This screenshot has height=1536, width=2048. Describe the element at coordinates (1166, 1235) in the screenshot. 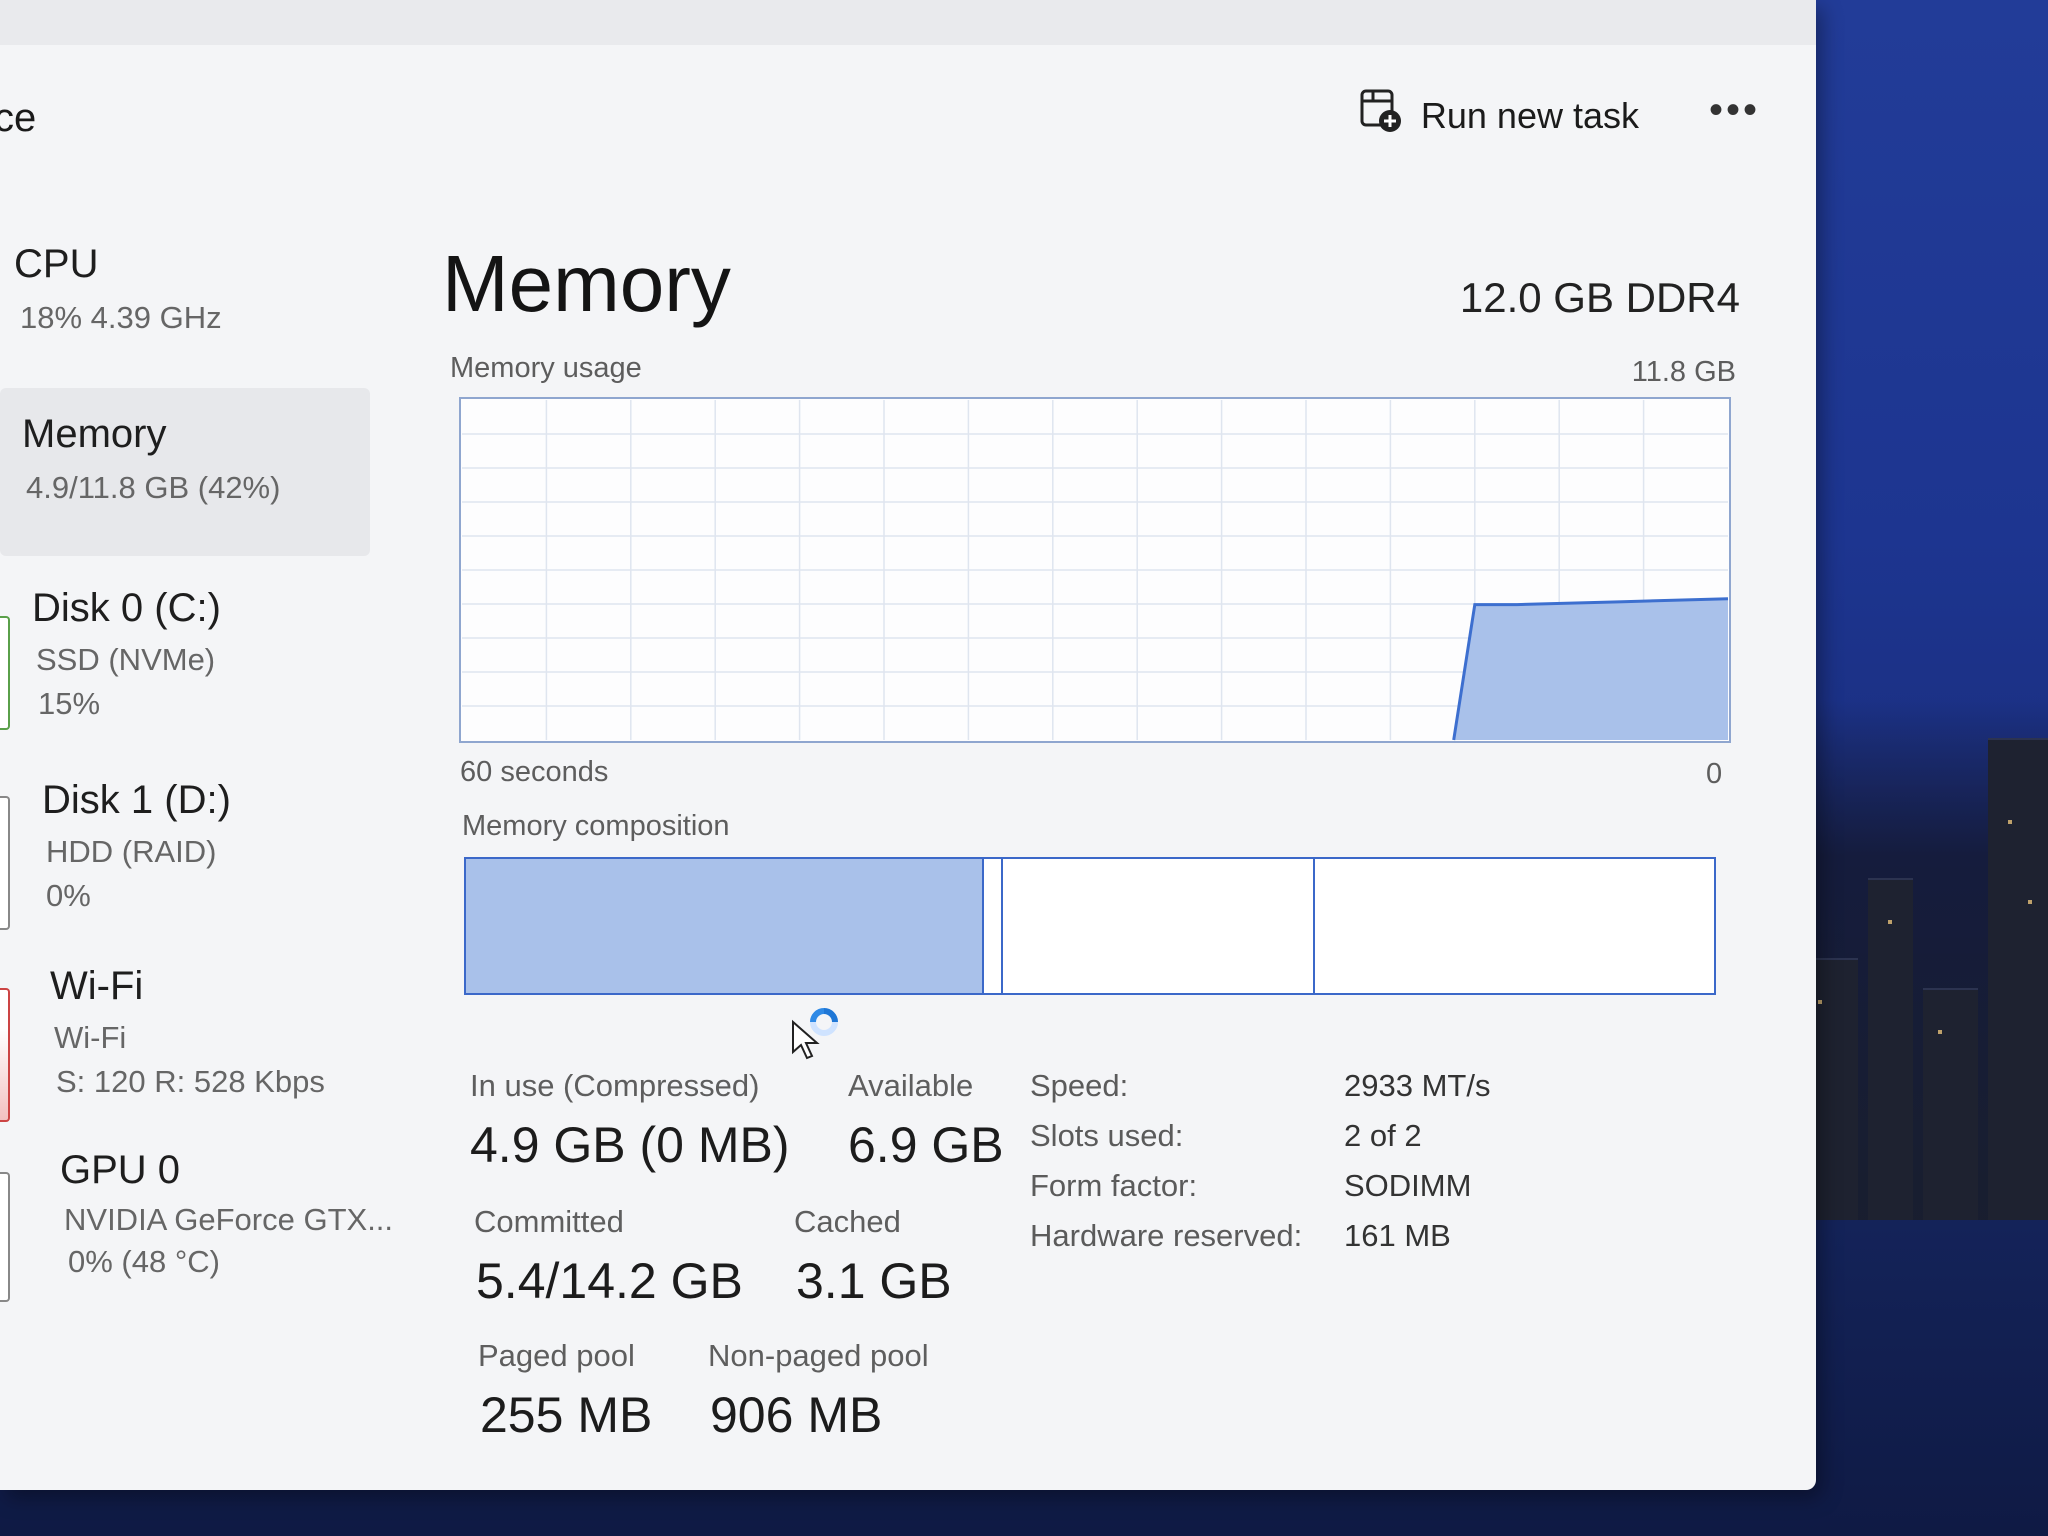

I see `hardware-reserved-key: Hardware reserved:` at that location.